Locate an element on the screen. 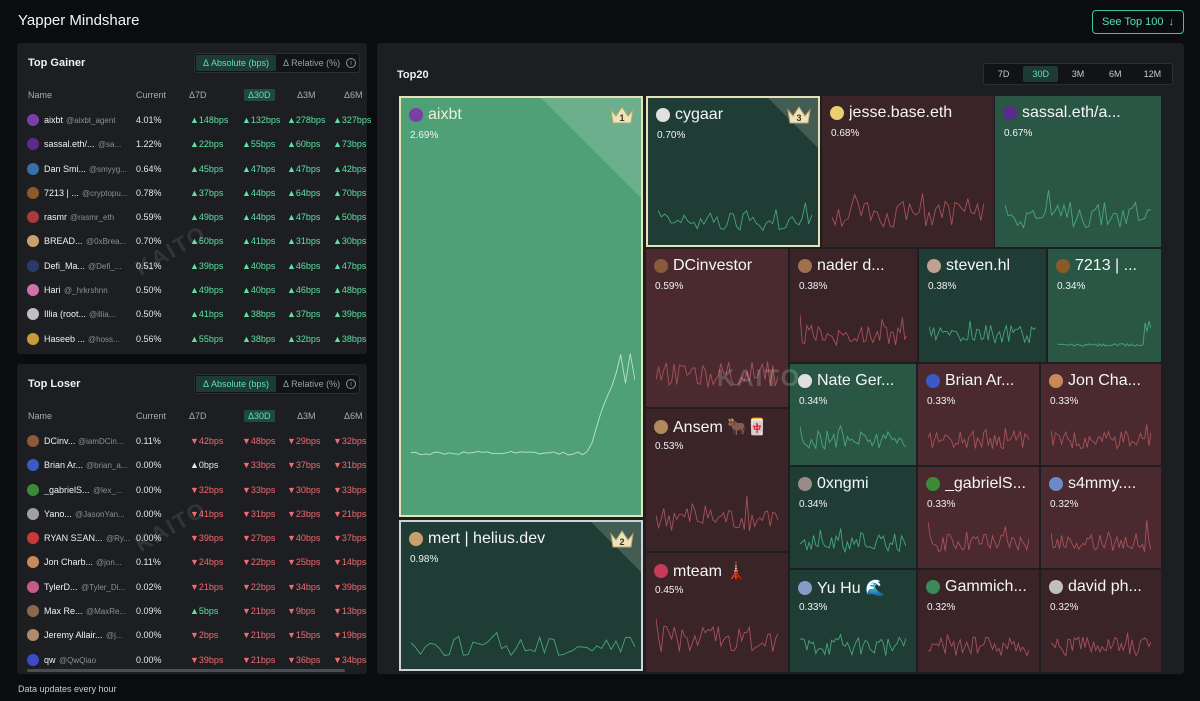 The height and width of the screenshot is (701, 1200). treemap-tile: 2 mert | helius.dev 0.98% is located at coordinates (521, 595).